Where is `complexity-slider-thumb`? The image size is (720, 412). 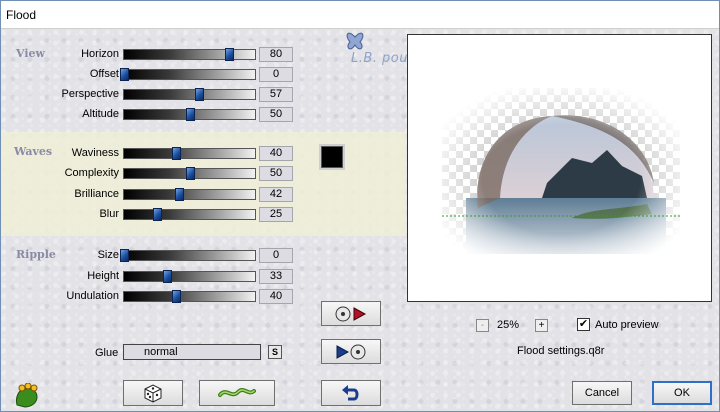 complexity-slider-thumb is located at coordinates (190, 173).